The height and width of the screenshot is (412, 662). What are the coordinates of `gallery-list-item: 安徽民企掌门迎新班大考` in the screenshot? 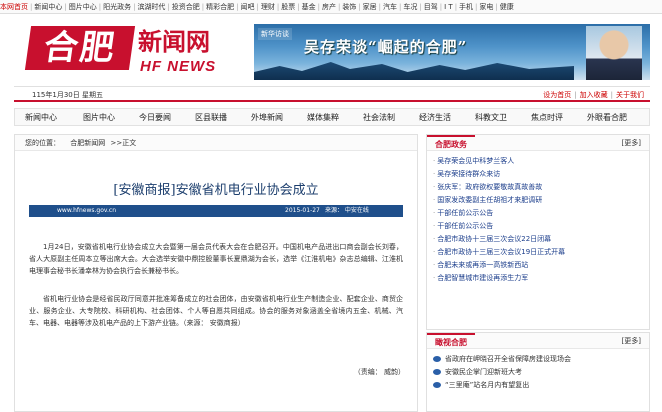 It's located at (541, 372).